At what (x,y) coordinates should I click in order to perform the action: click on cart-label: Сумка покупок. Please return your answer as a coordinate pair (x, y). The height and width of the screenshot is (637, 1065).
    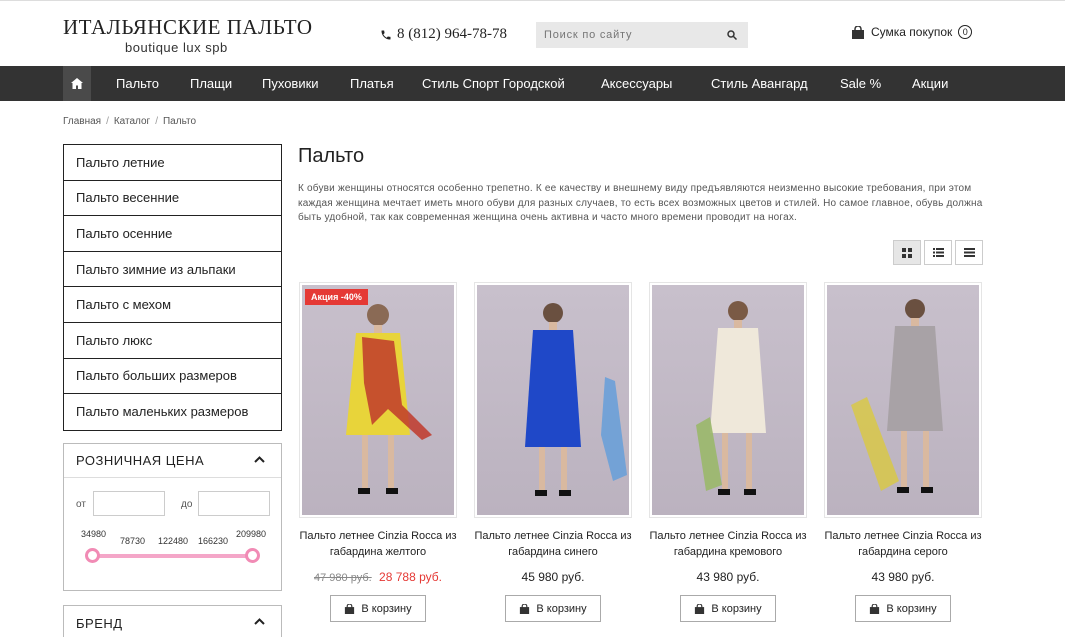
    Looking at the image, I should click on (912, 32).